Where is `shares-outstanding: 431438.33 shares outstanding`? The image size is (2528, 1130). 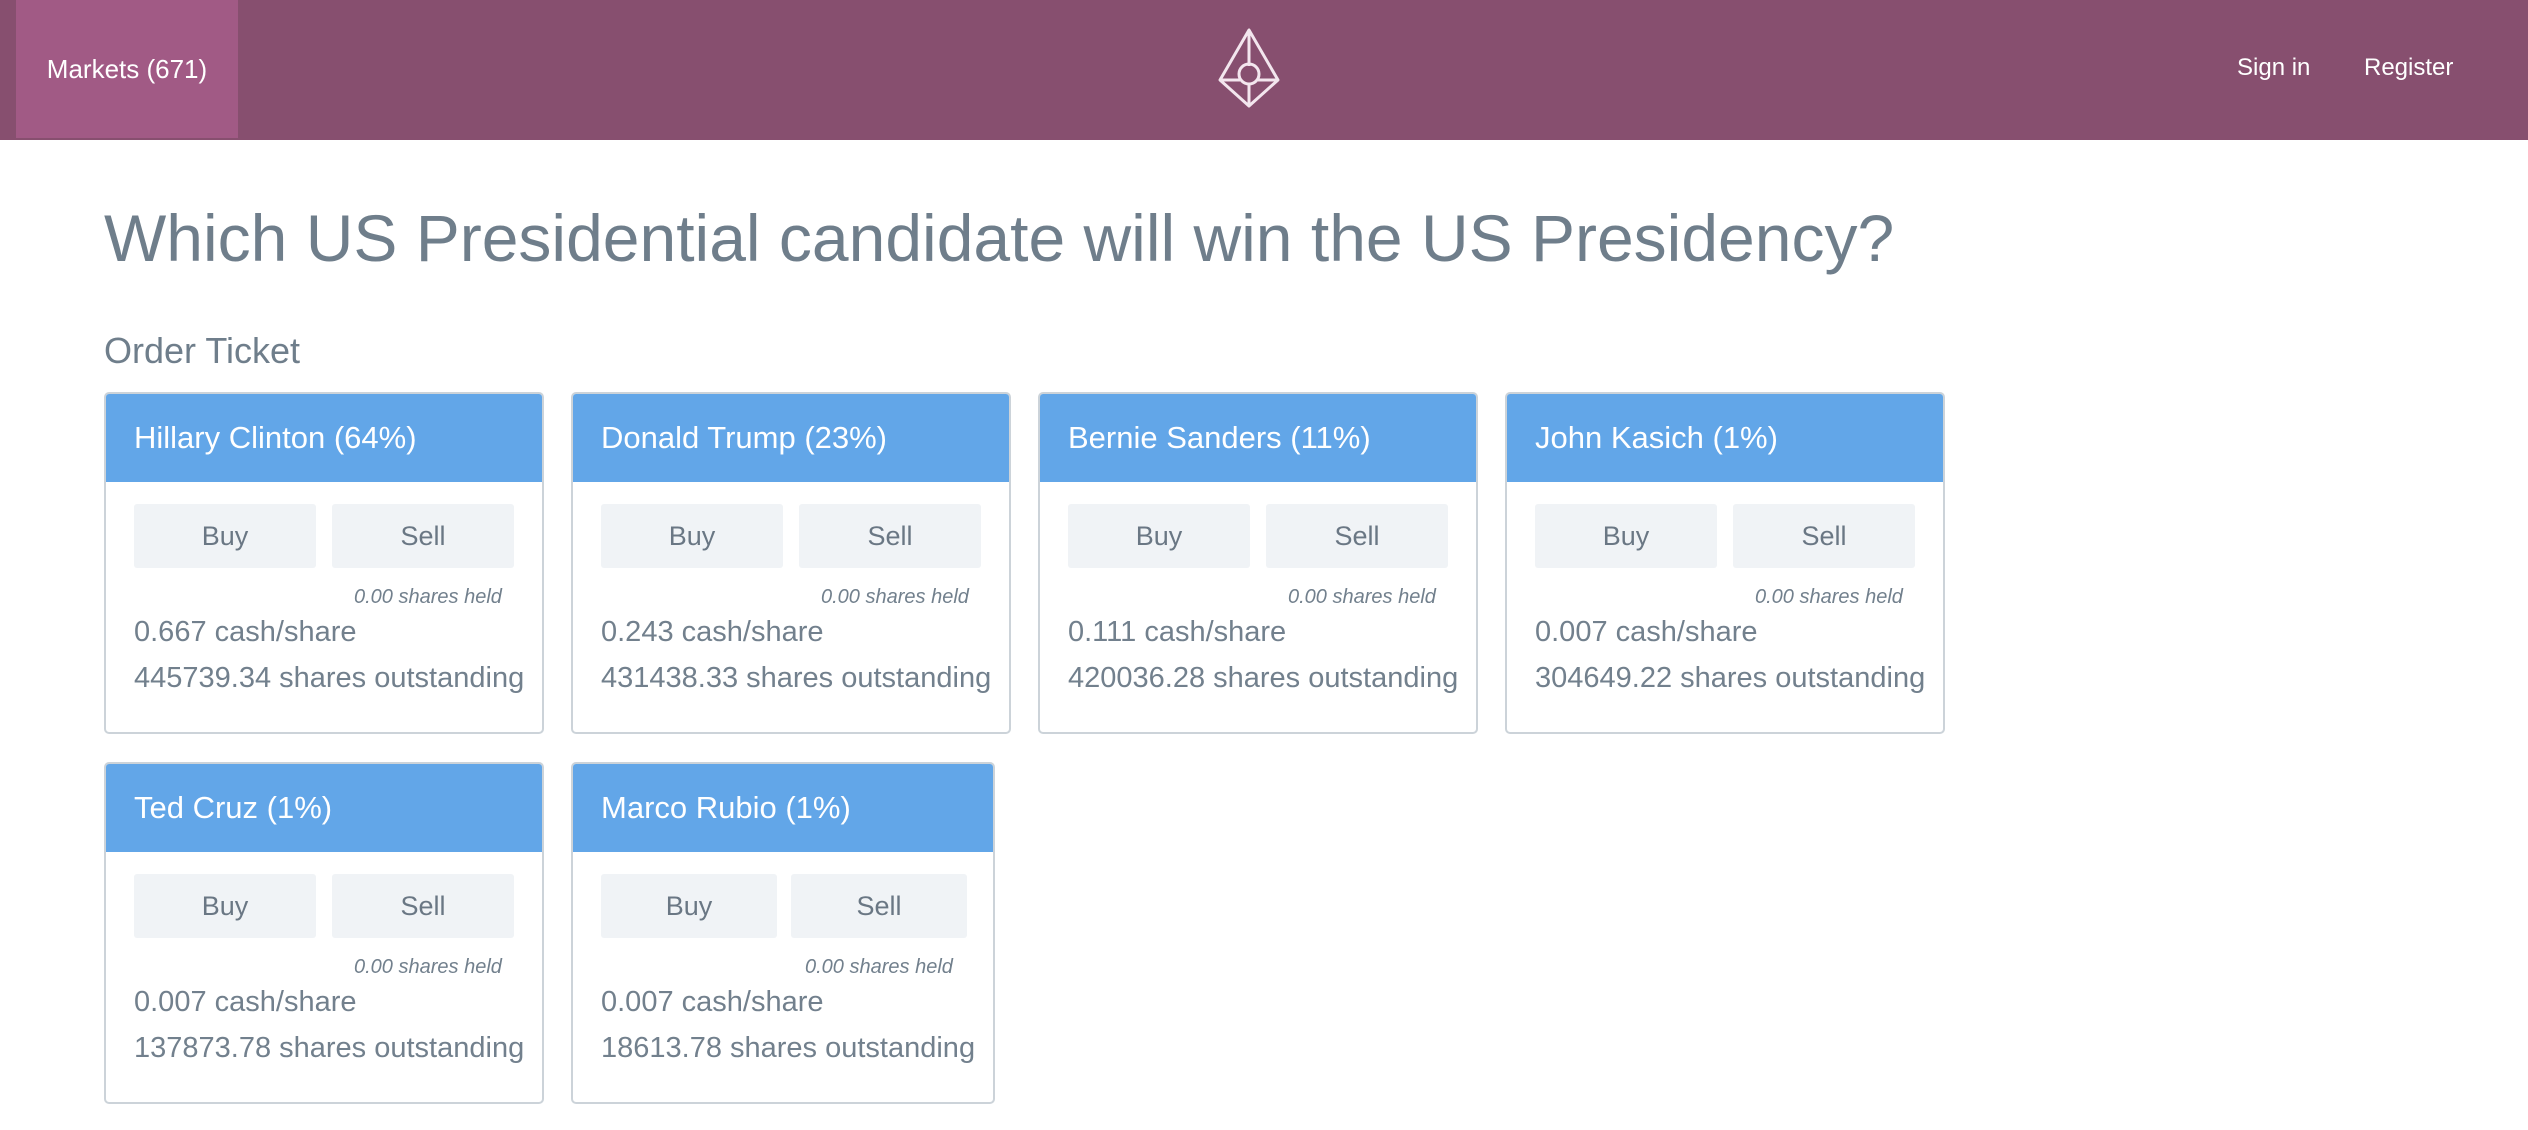
shares-outstanding: 431438.33 shares outstanding is located at coordinates (796, 678).